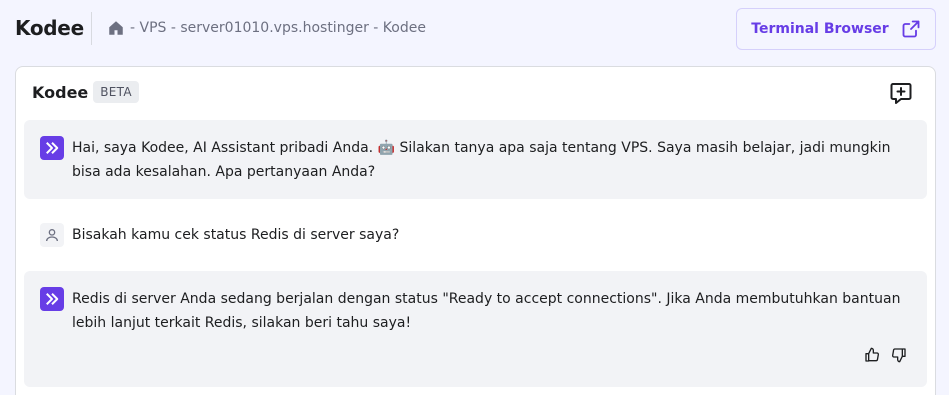 Image resolution: width=949 pixels, height=395 pixels. I want to click on external-link-icon, so click(911, 29).